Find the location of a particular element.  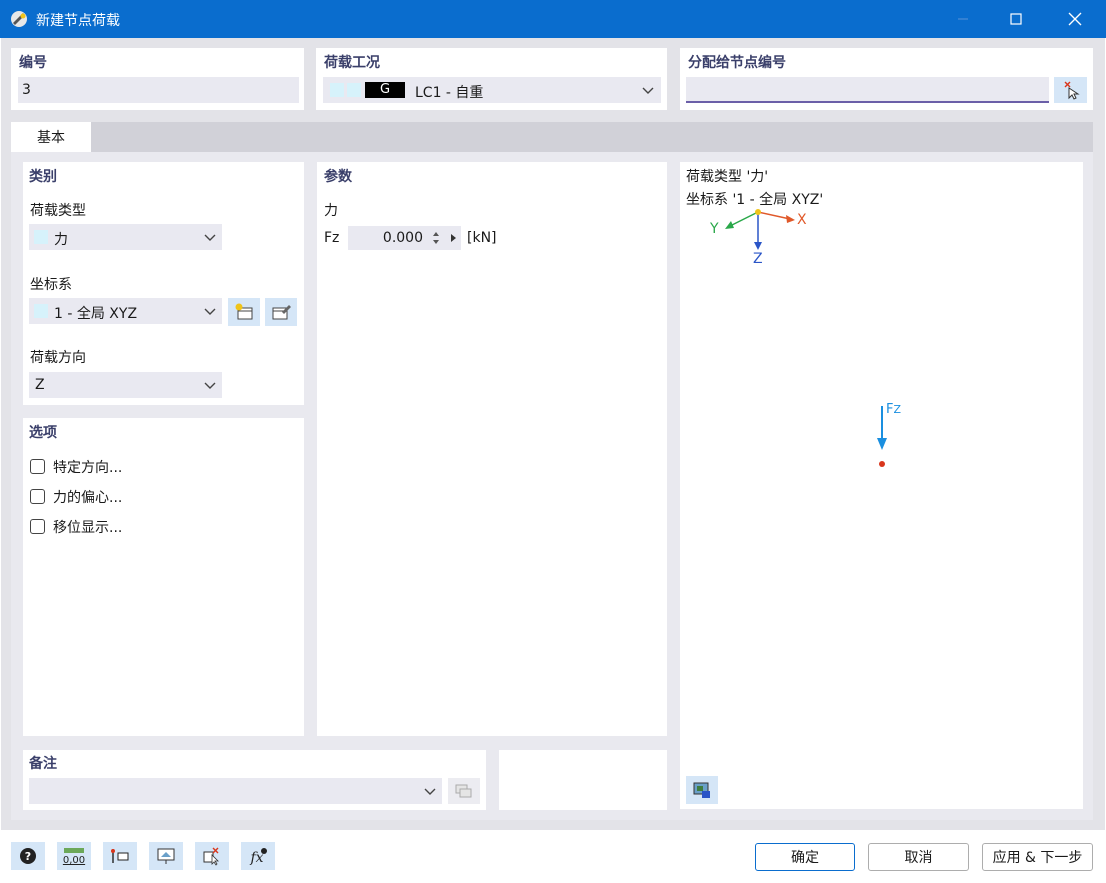

edit-coord-system-button is located at coordinates (281, 312).